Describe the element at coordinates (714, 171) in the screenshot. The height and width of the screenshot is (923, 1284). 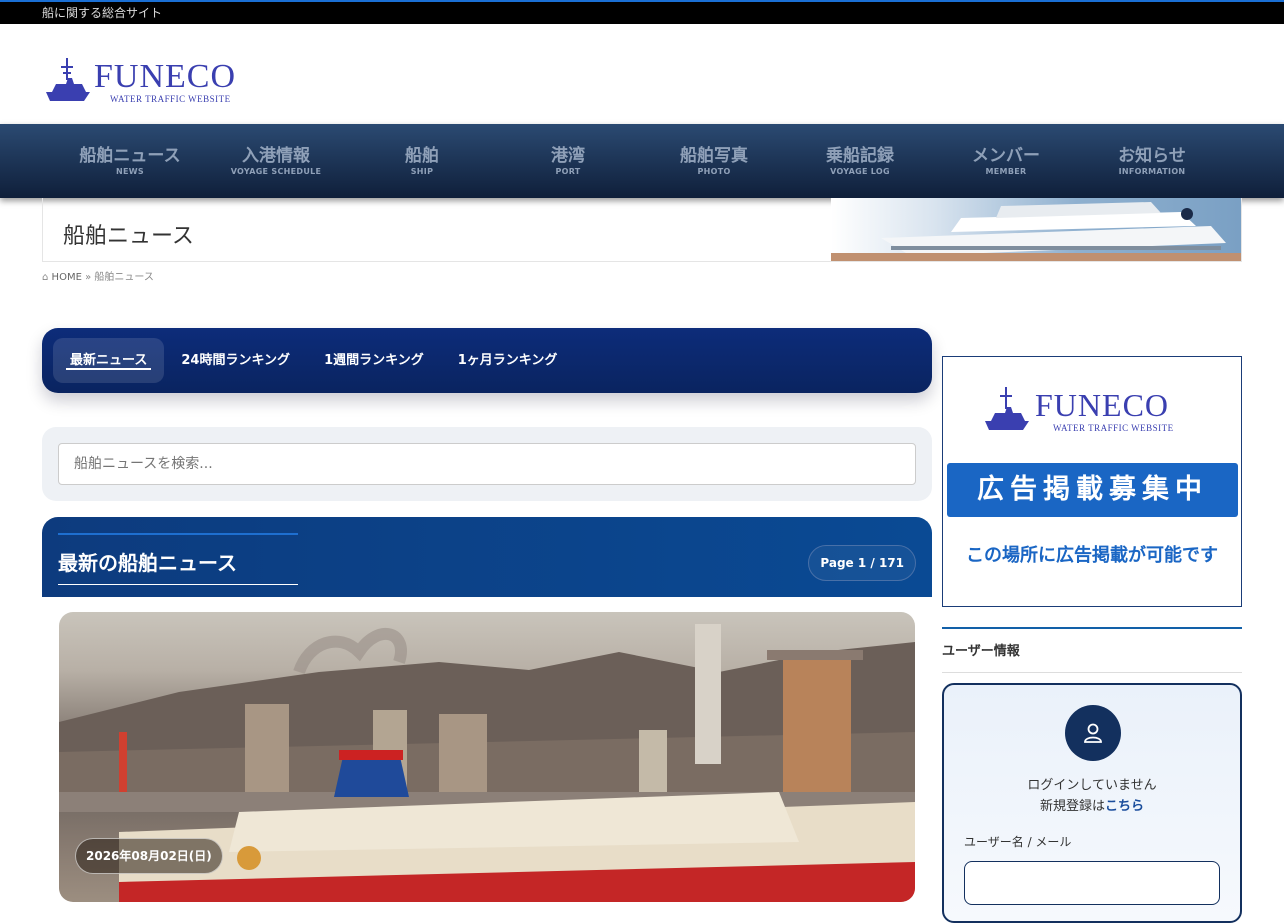
I see `nav-sublabel: PHOTO` at that location.